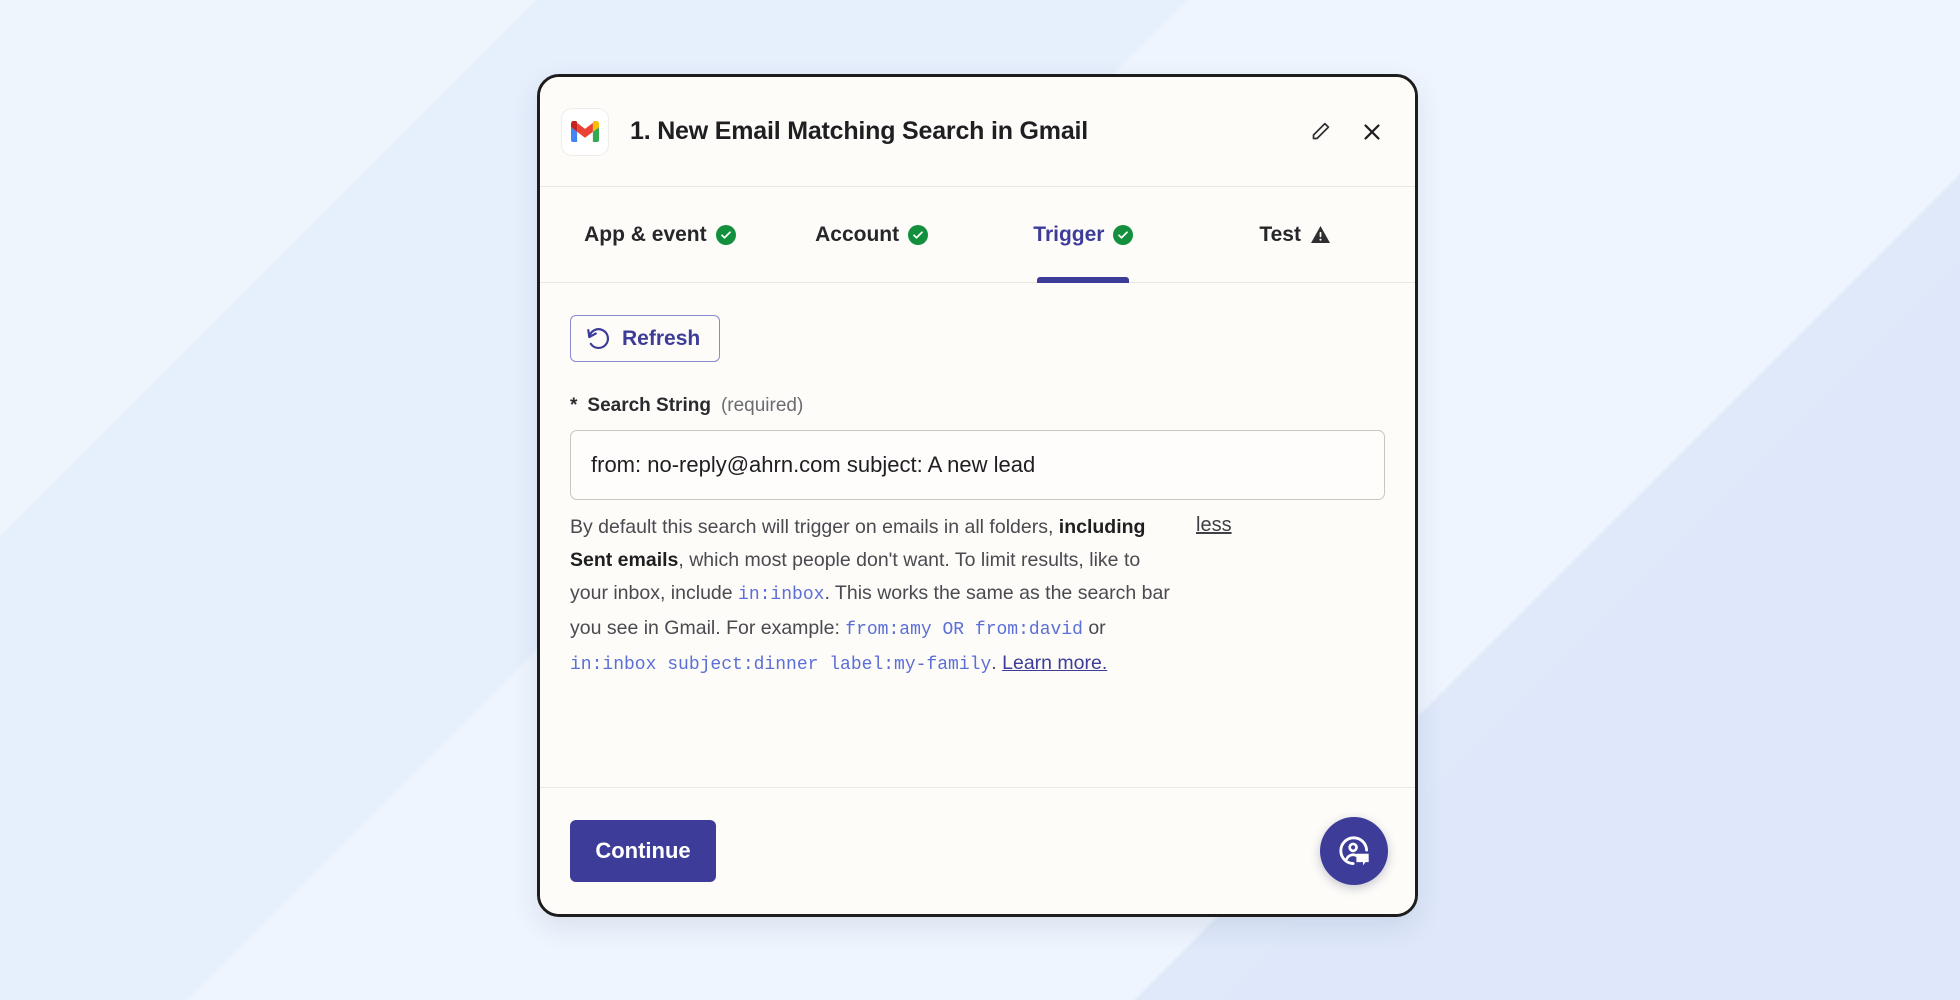 The image size is (1960, 1000). Describe the element at coordinates (598, 338) in the screenshot. I see `rotate-ccw-icon` at that location.